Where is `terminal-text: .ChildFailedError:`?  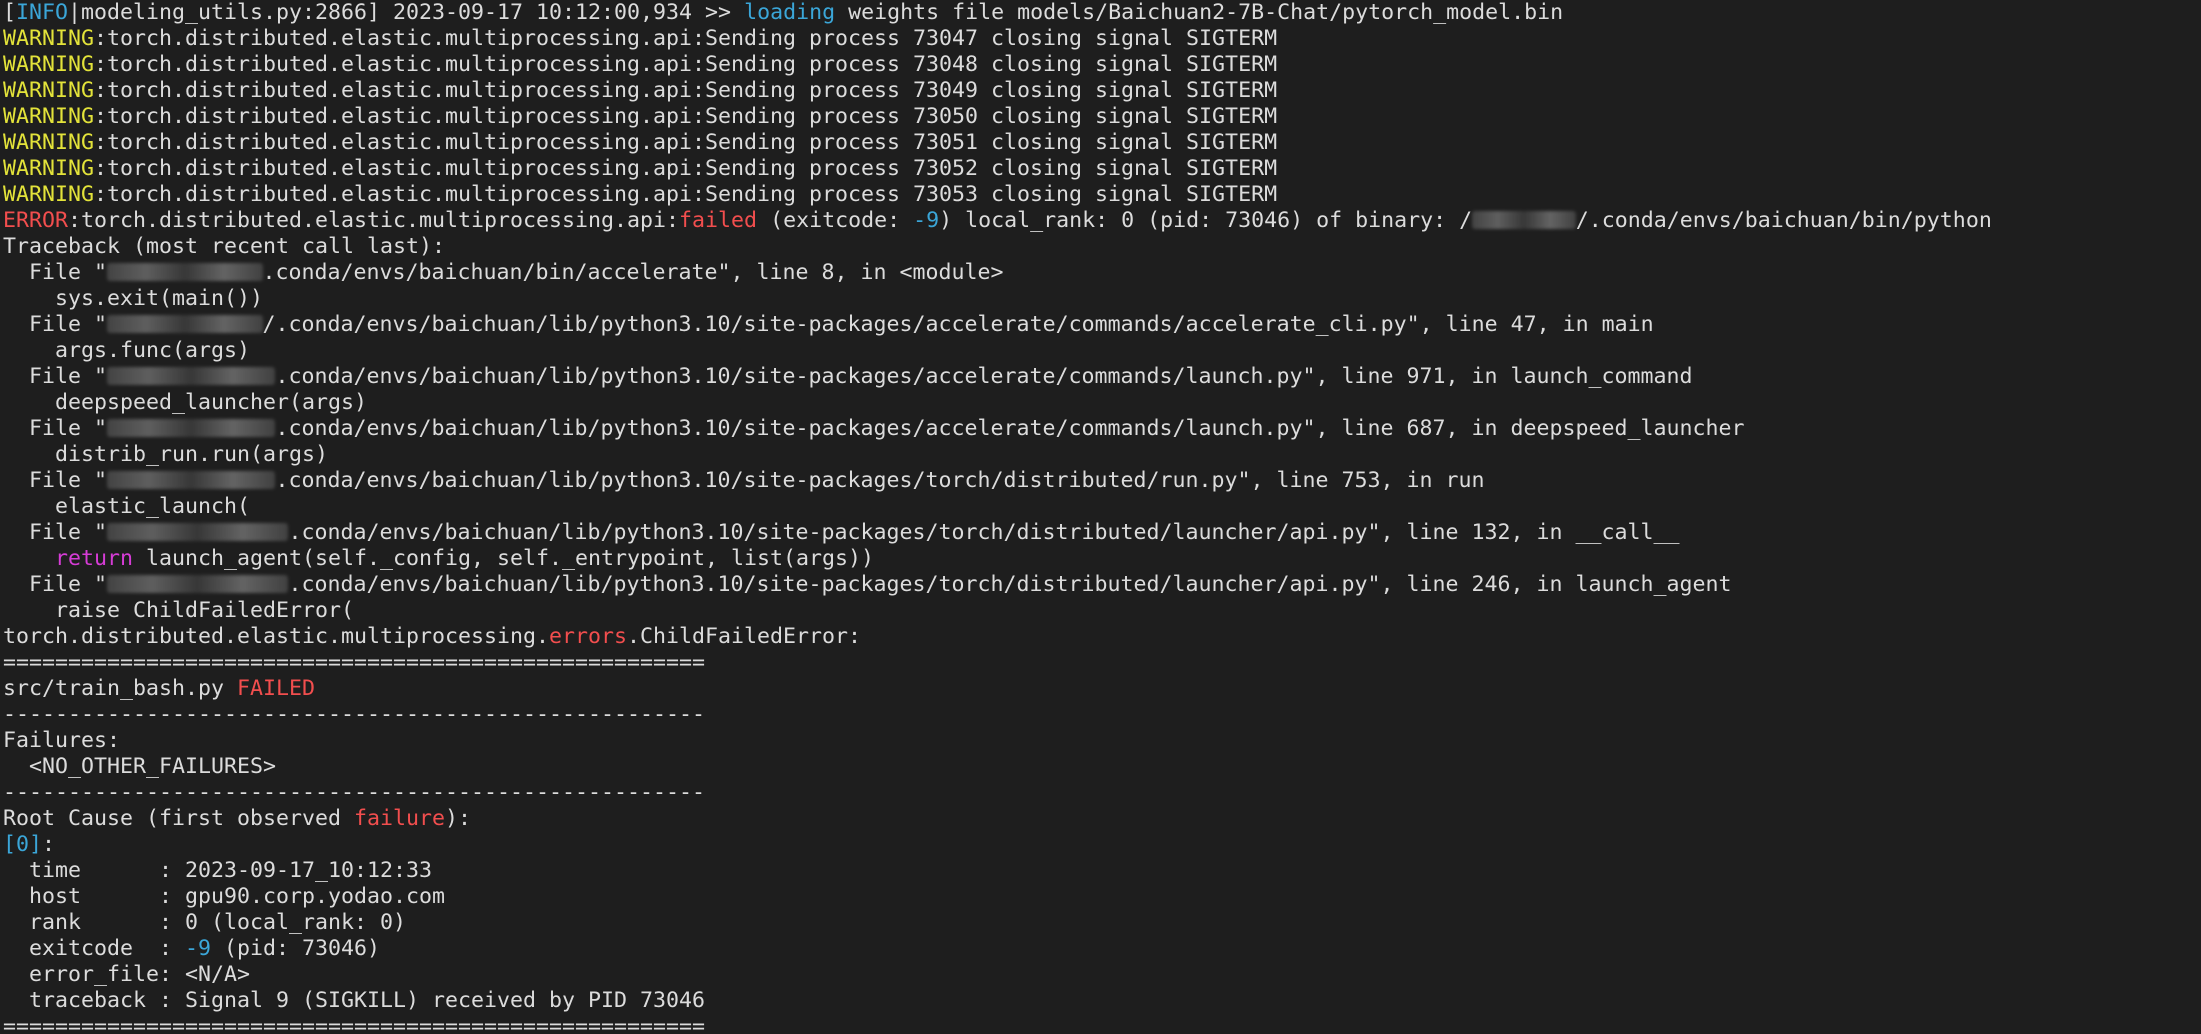 terminal-text: .ChildFailedError: is located at coordinates (744, 636).